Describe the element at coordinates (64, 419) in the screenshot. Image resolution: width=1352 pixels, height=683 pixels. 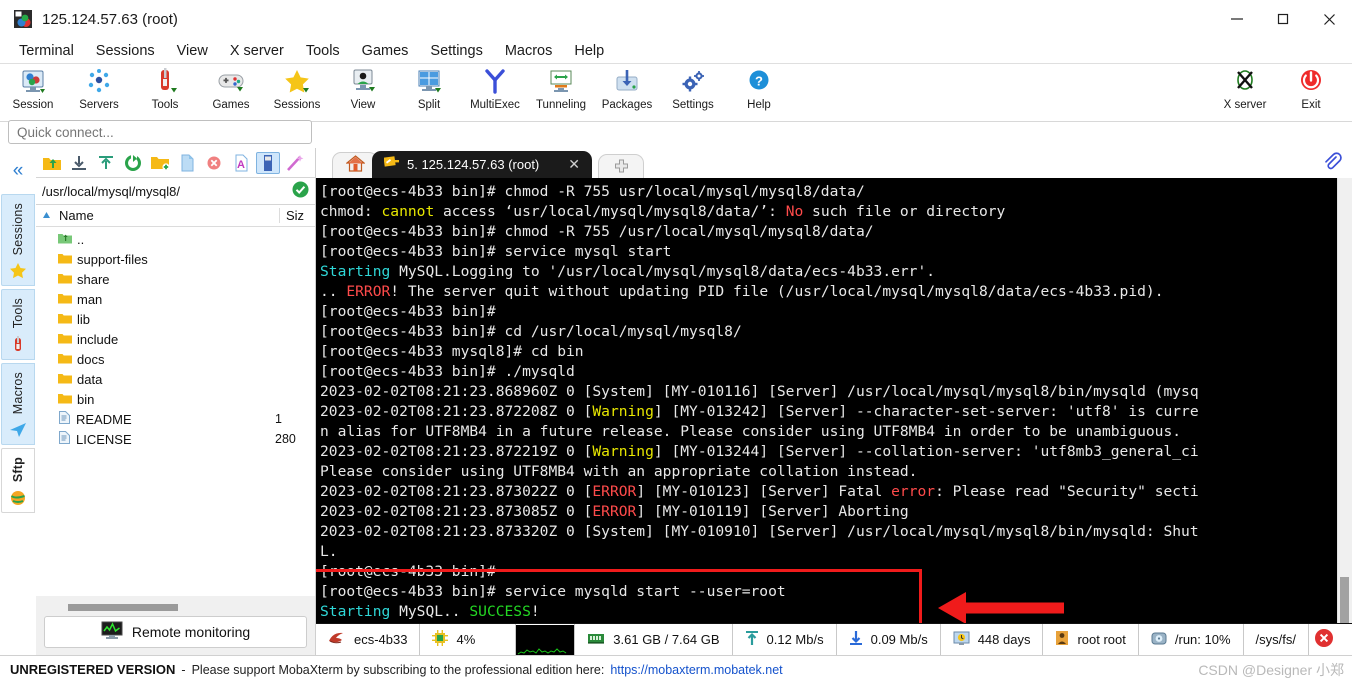
I see `file-icon` at that location.